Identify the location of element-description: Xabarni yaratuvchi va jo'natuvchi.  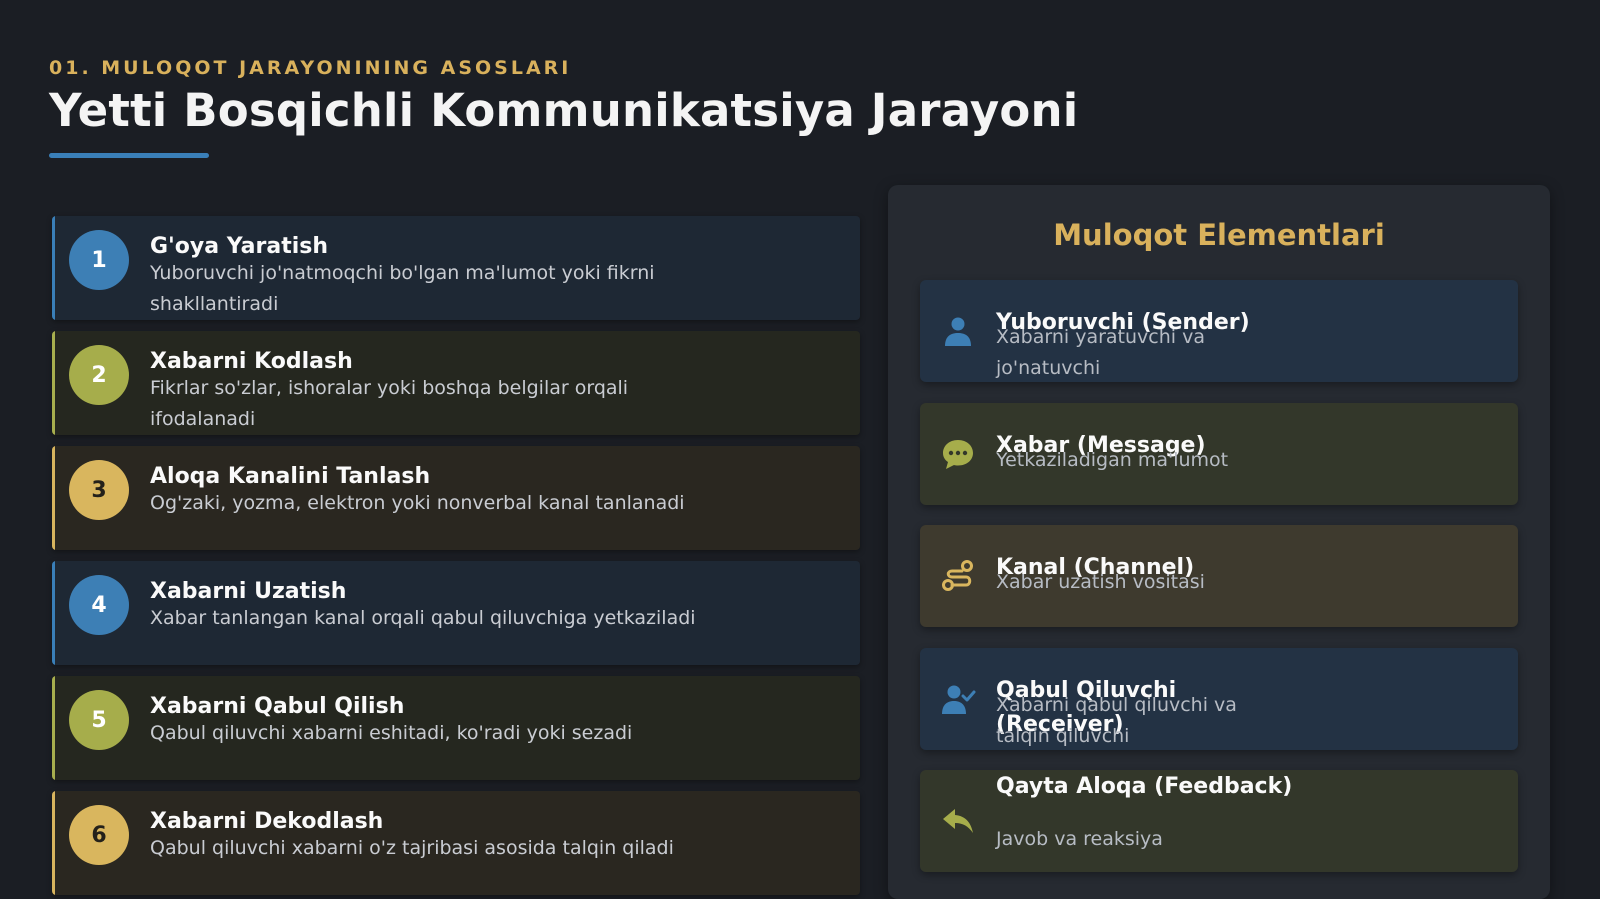
(1100, 352).